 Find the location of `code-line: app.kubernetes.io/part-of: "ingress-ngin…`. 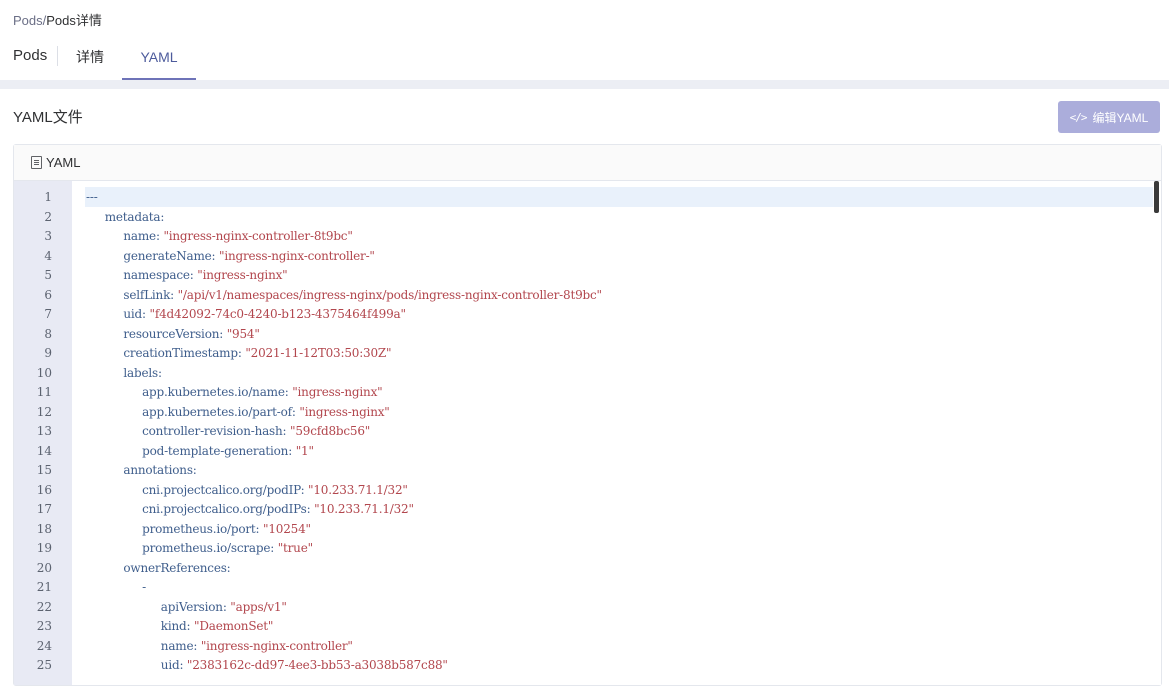

code-line: app.kubernetes.io/part-of: "ingress-ngin… is located at coordinates (266, 412).